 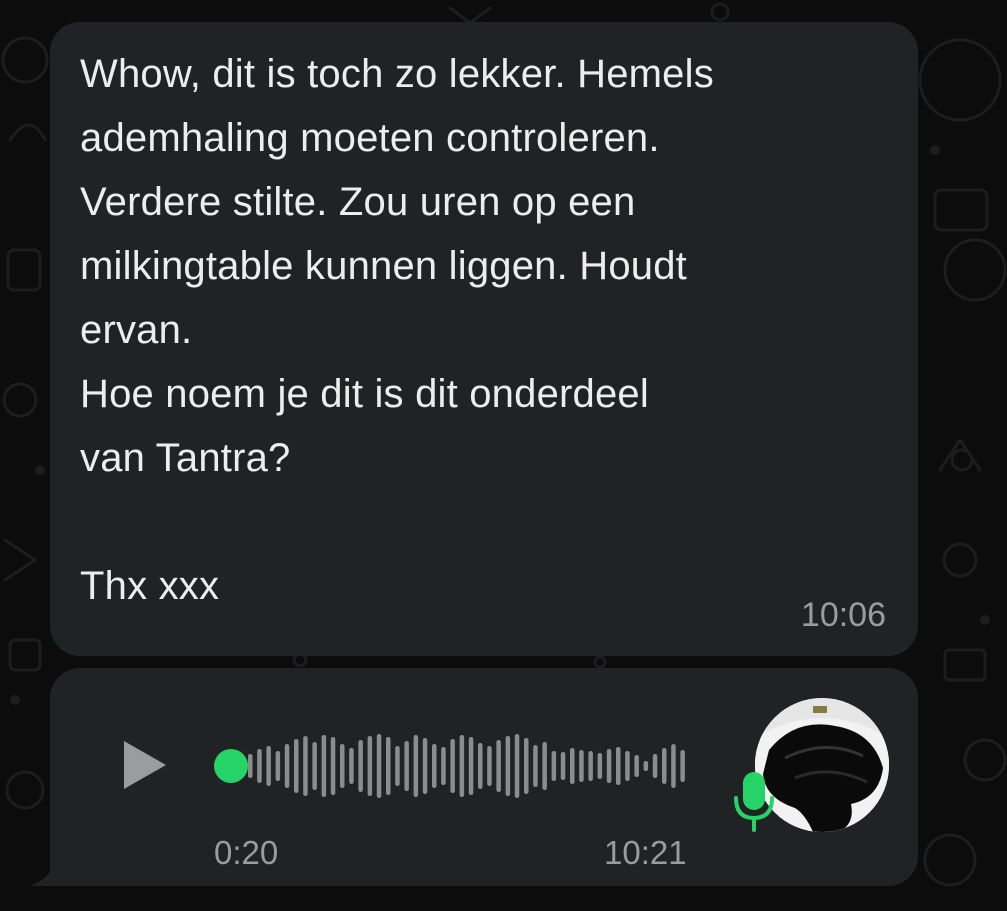 What do you see at coordinates (843, 615) in the screenshot?
I see `message-timestamp: 10:06` at bounding box center [843, 615].